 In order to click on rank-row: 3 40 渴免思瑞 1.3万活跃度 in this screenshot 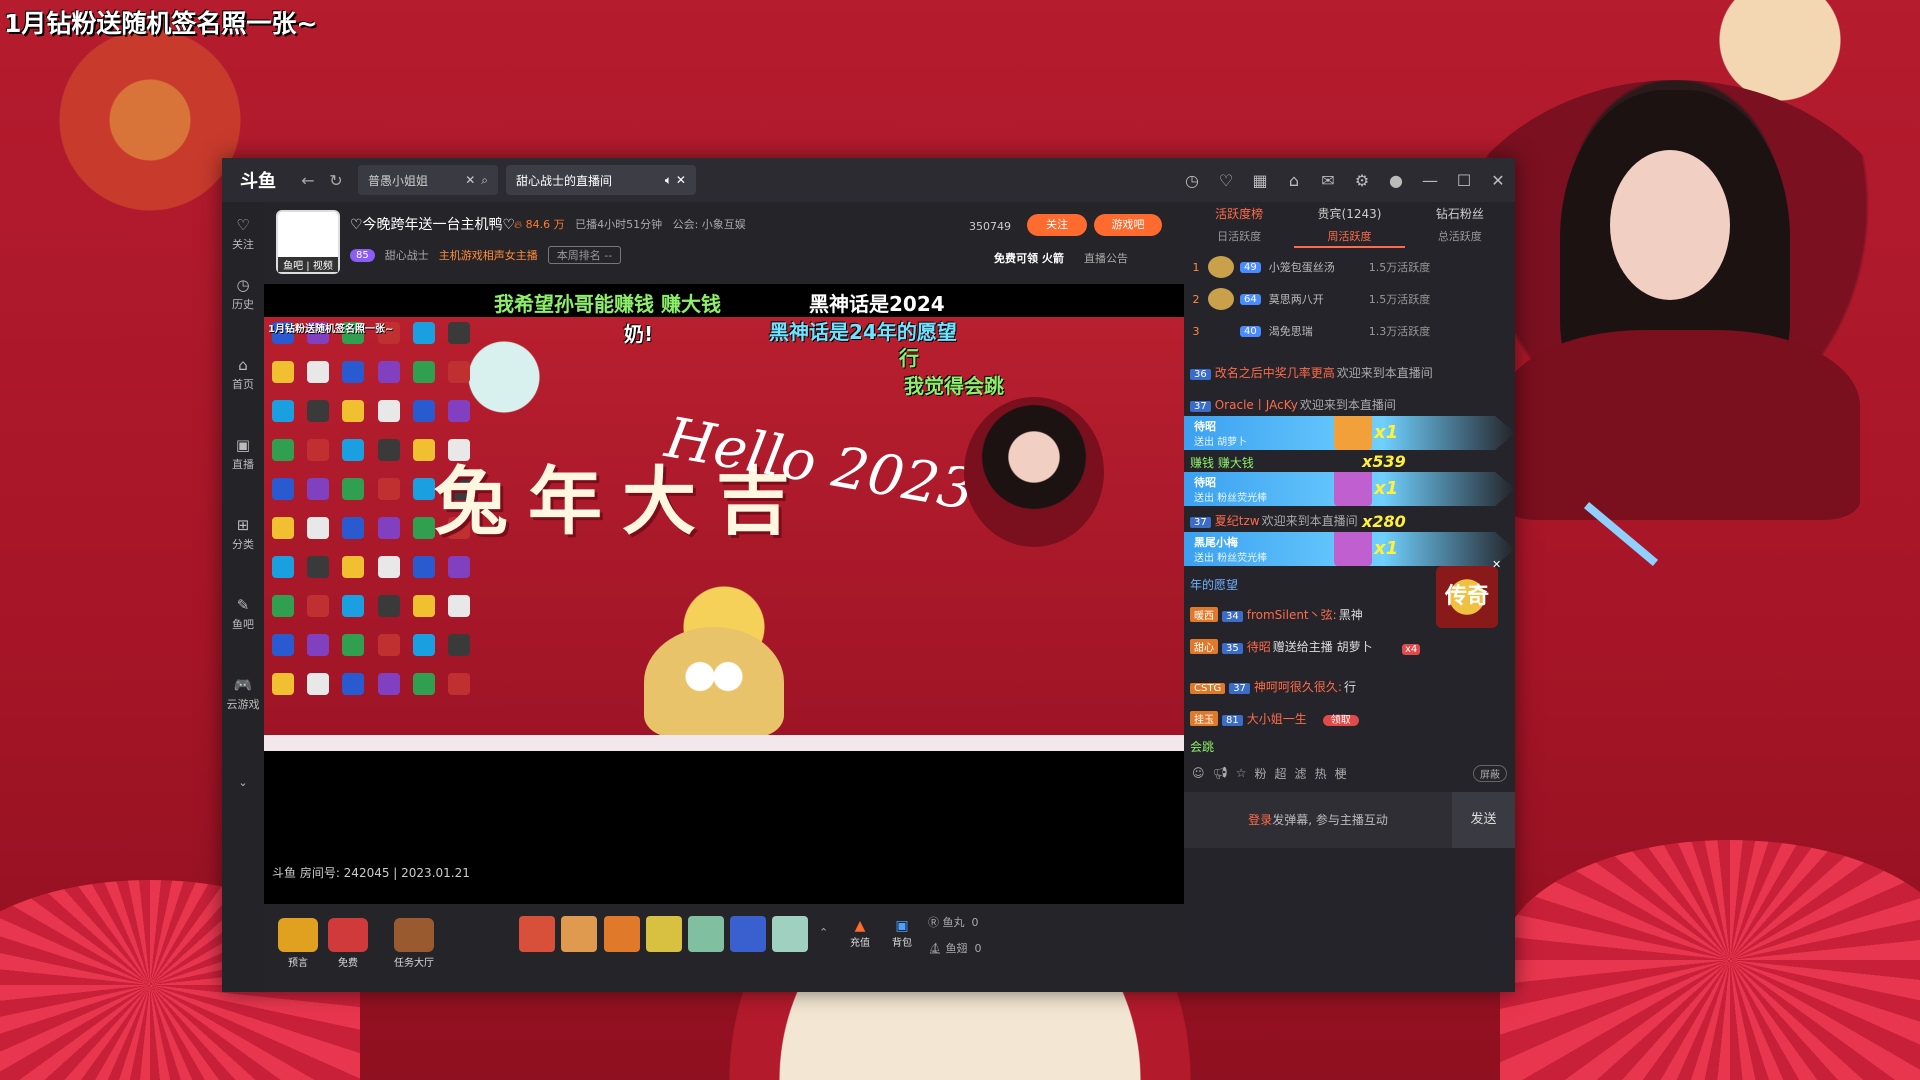, I will do `click(1349, 331)`.